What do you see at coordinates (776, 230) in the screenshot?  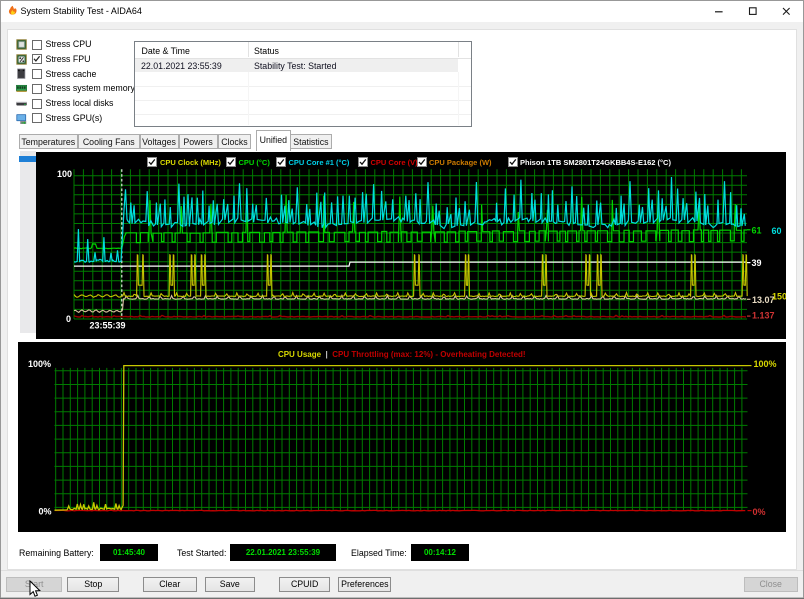 I see `svg-text: 60` at bounding box center [776, 230].